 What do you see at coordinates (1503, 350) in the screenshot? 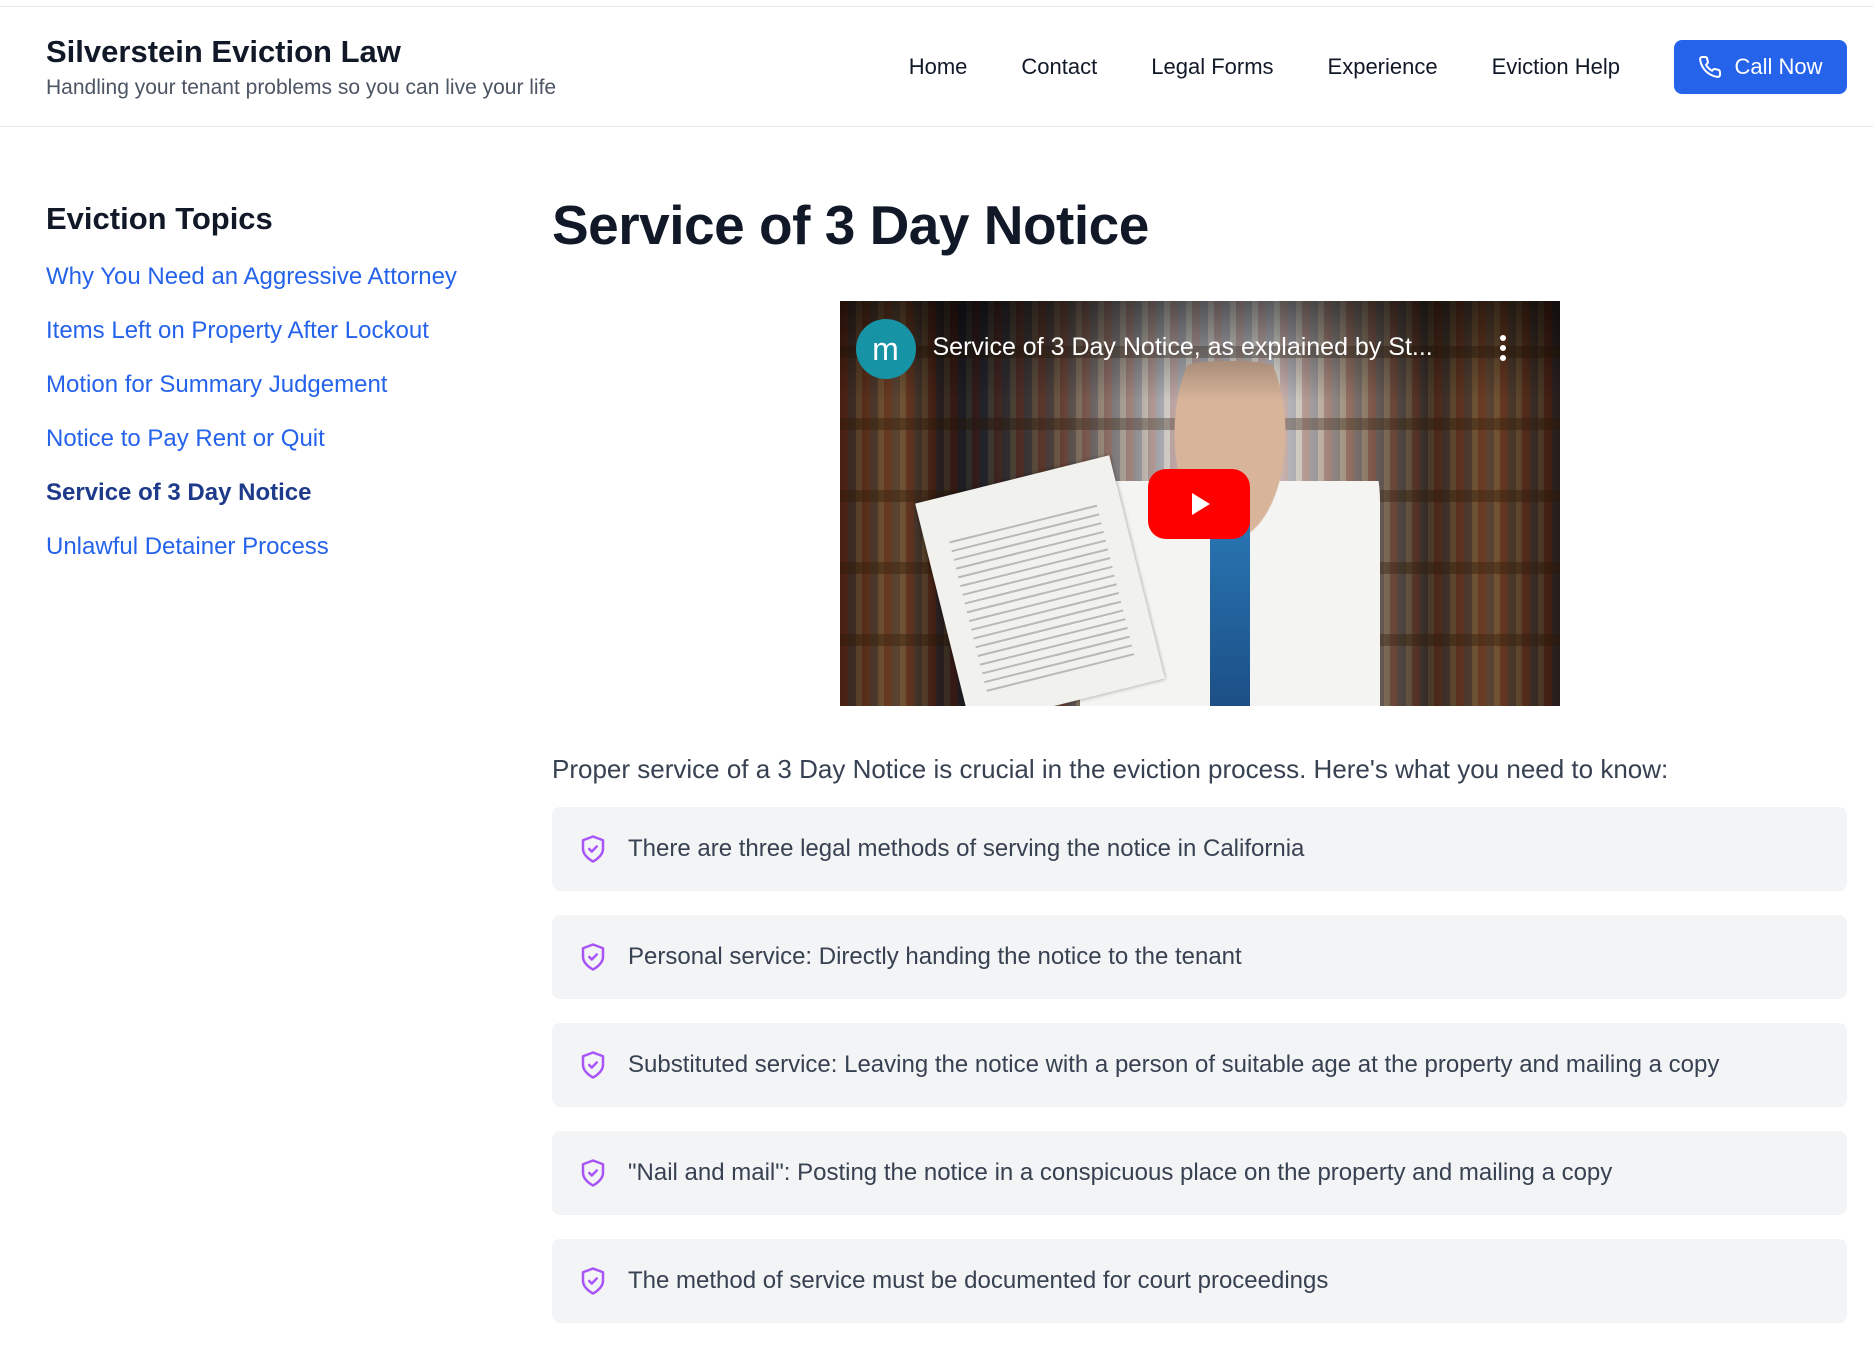
I see `kebab-menu-icon` at bounding box center [1503, 350].